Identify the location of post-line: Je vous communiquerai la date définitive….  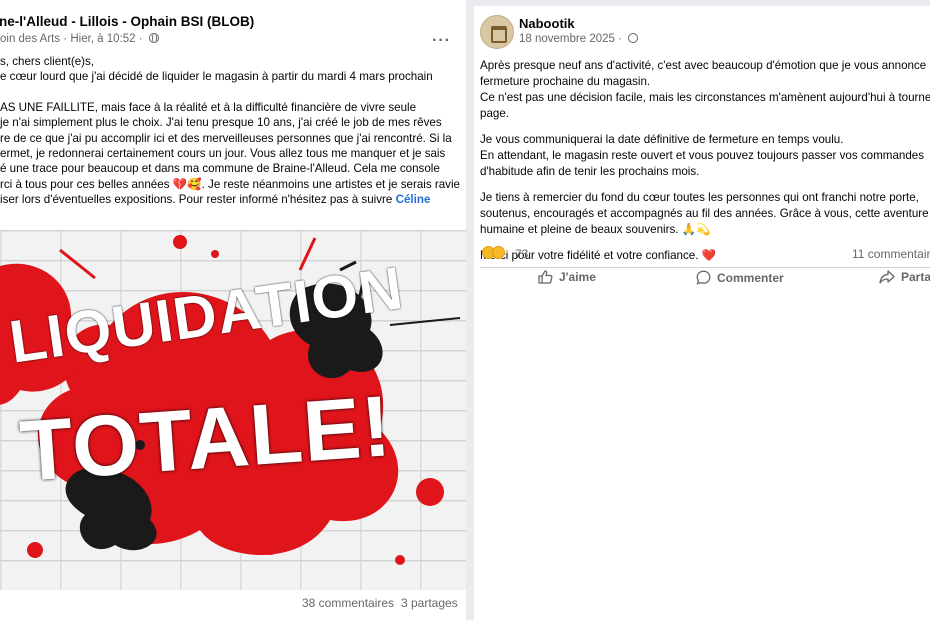
(662, 139).